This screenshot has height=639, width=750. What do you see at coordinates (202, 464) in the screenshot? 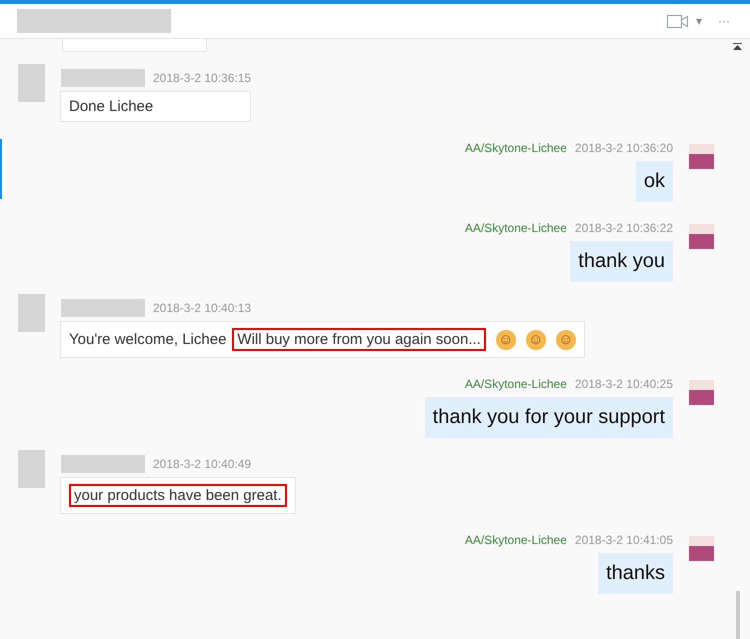
I see `timestamp: 2018-3-2 10:40:49` at bounding box center [202, 464].